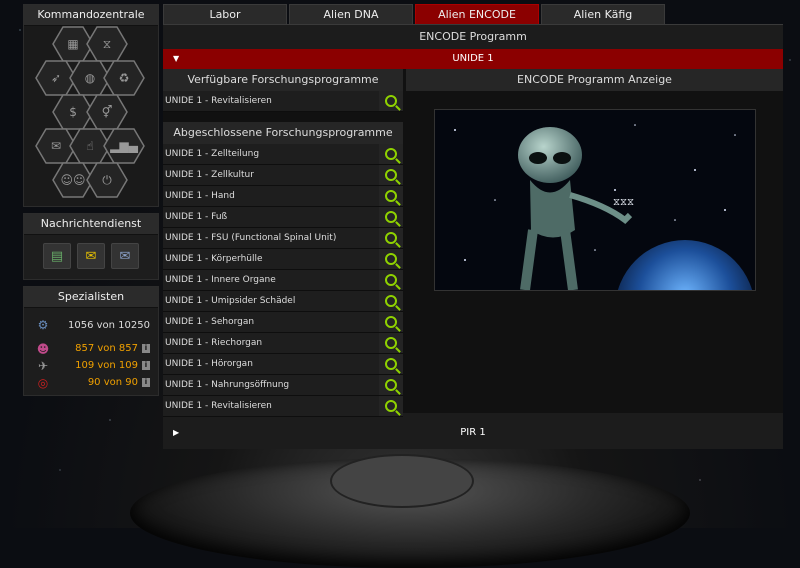  I want to click on program-item: UNIDE 1 - Fuß, so click(283, 217).